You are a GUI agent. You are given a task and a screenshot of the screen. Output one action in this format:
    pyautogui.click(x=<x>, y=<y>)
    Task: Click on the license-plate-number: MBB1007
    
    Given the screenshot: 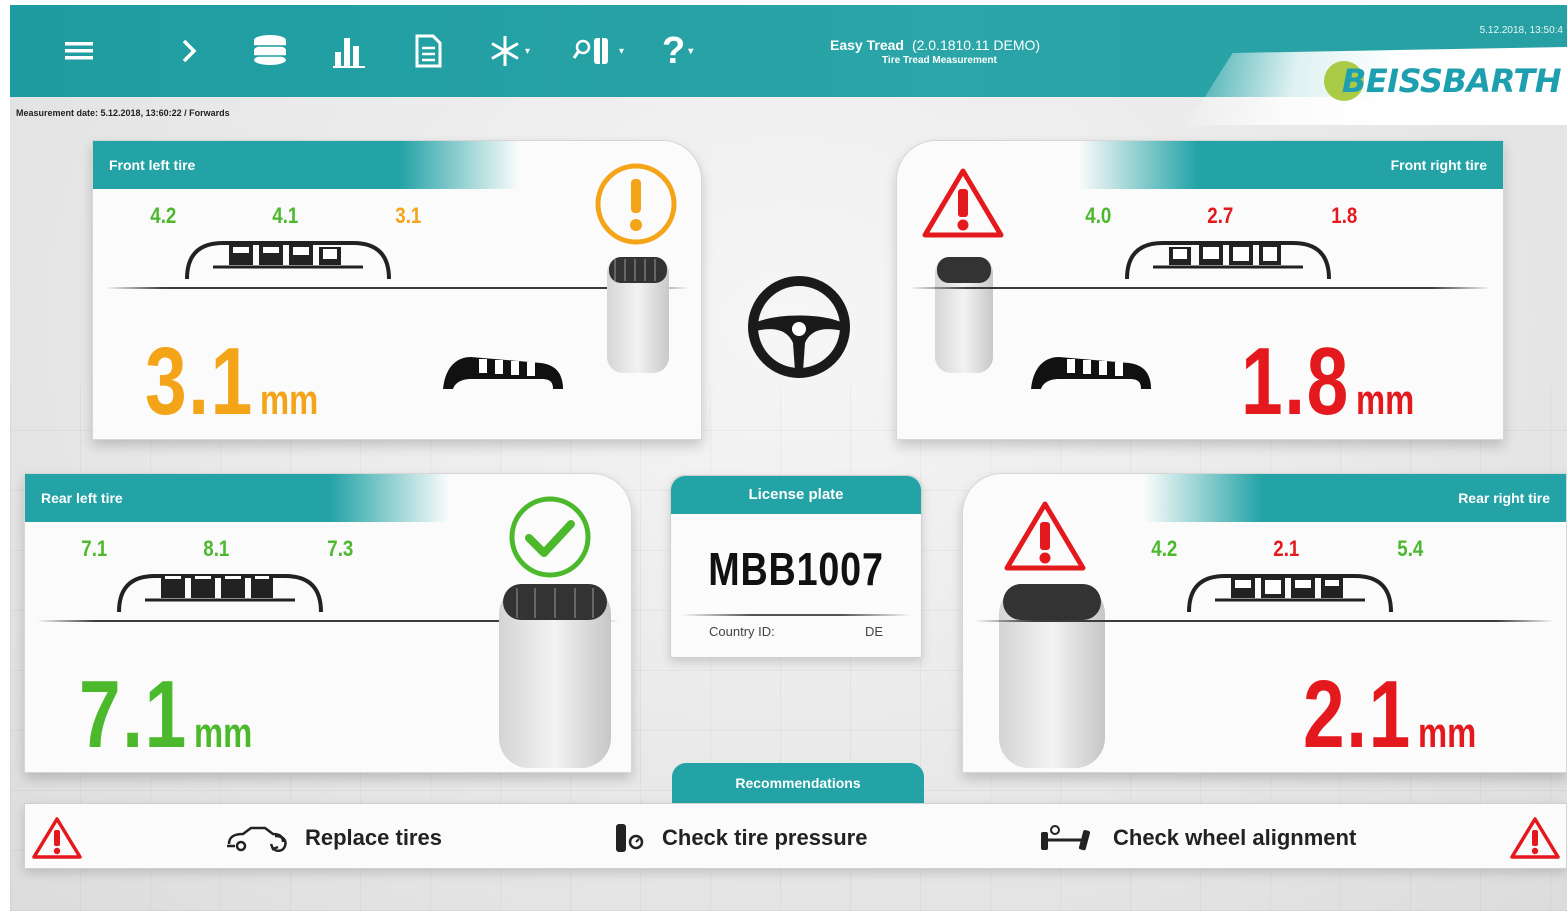 What is the action you would take?
    pyautogui.click(x=796, y=569)
    